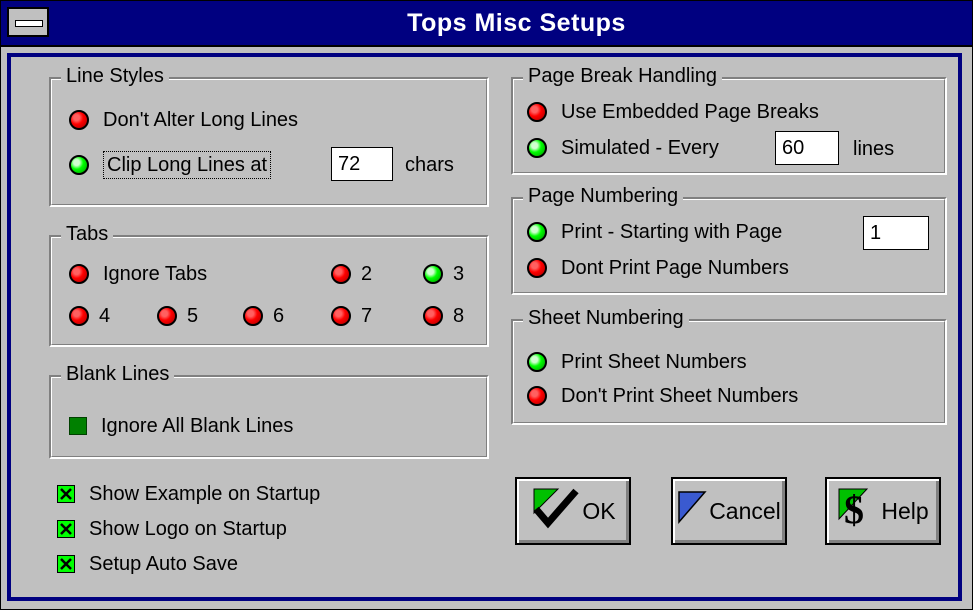 The width and height of the screenshot is (973, 610). I want to click on dont-print-sheet-numbers-option: Don't Print Sheet Numbers, so click(662, 396).